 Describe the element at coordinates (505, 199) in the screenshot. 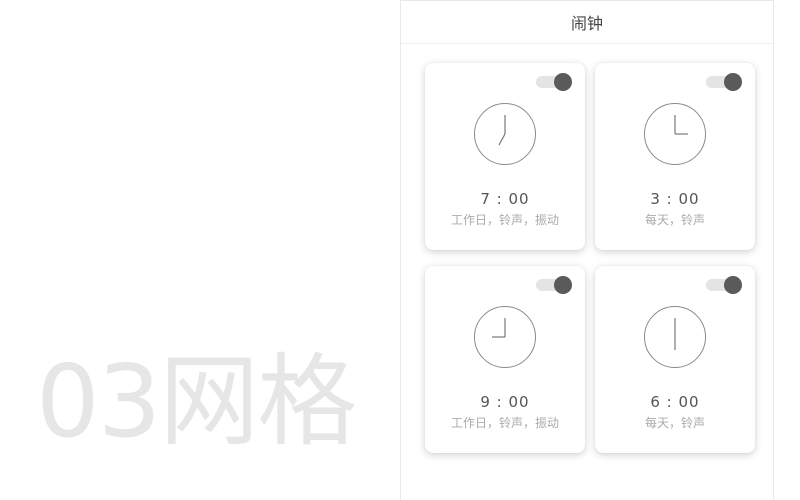

I see `alarm-time: 7 : 00` at that location.